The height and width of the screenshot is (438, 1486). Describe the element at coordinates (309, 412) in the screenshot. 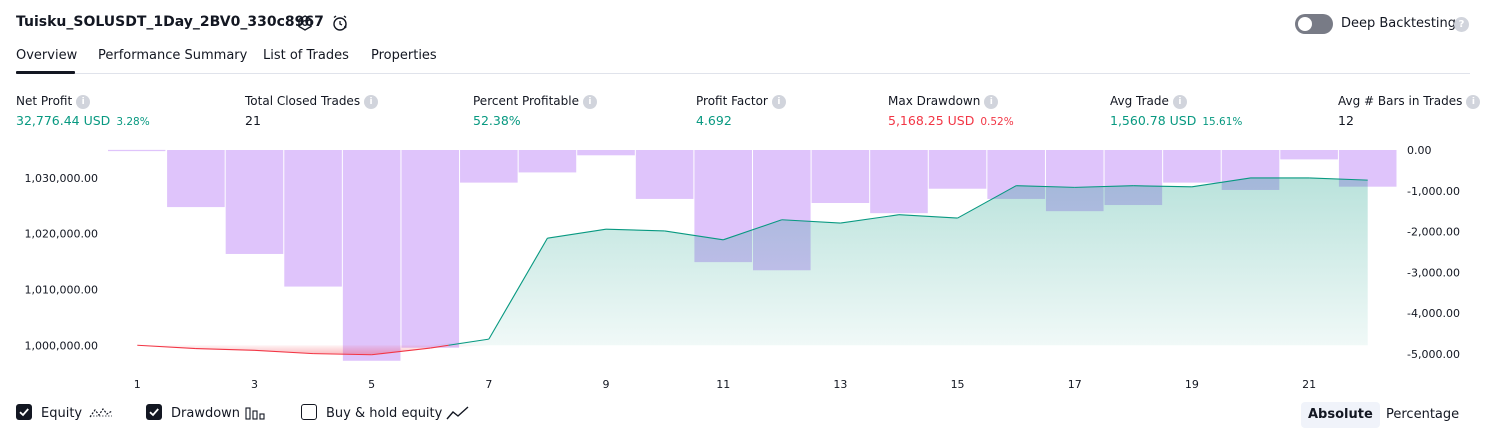

I see `buy-hold-checkbox` at that location.